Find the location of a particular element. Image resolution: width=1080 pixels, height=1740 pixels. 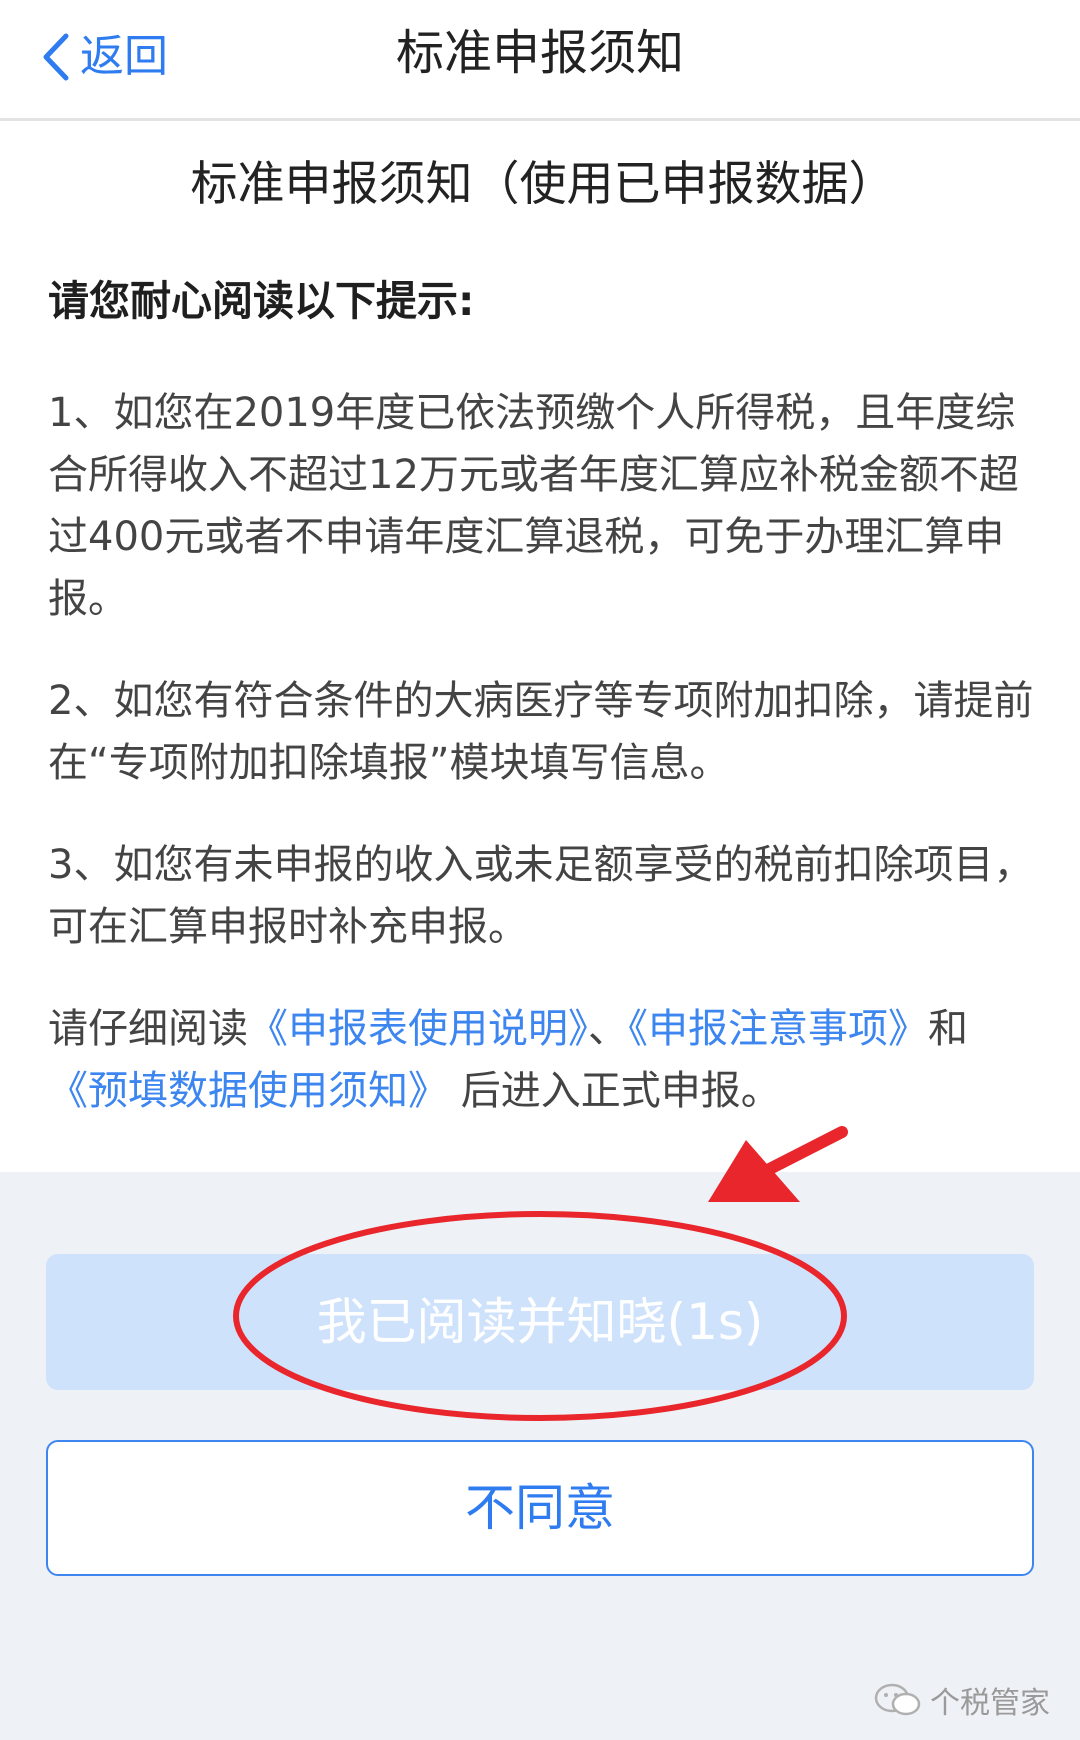

disagree-button: 不同意 is located at coordinates (540, 1508).